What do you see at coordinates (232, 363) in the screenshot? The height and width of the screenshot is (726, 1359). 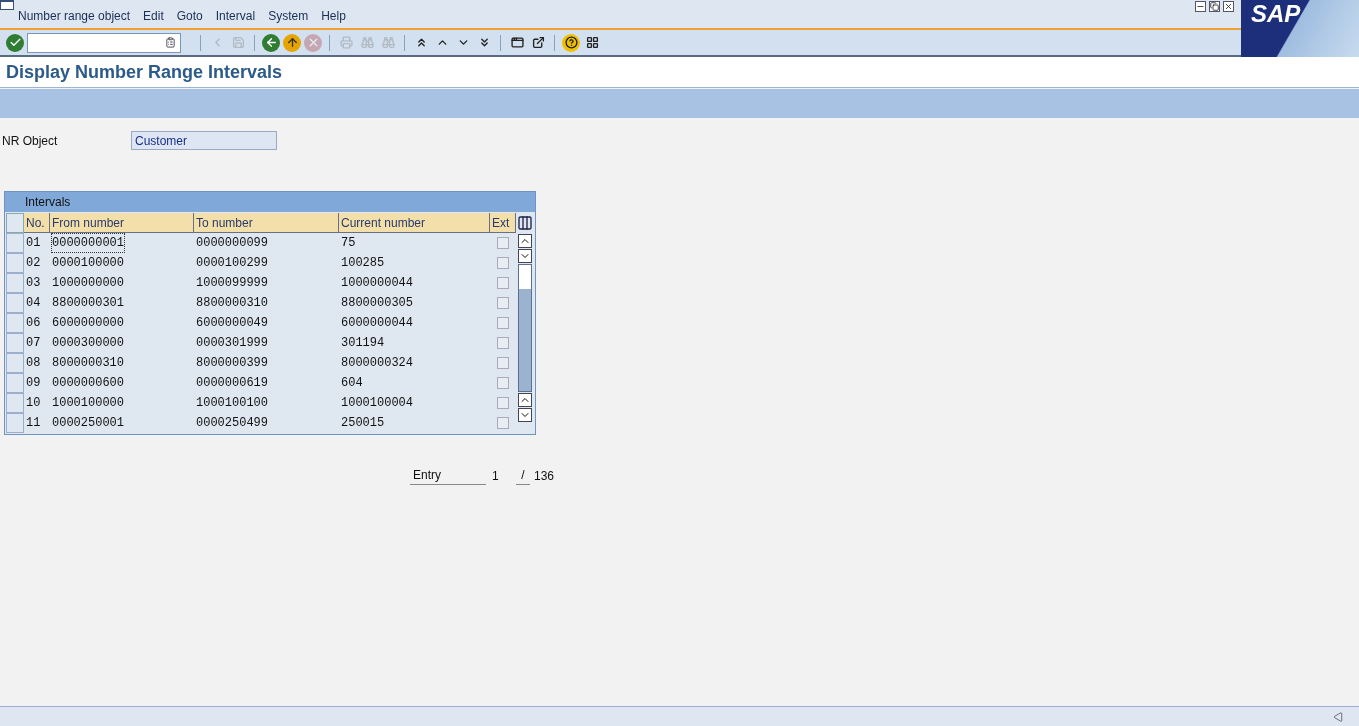 I see `table-cell-text: 8000000399` at bounding box center [232, 363].